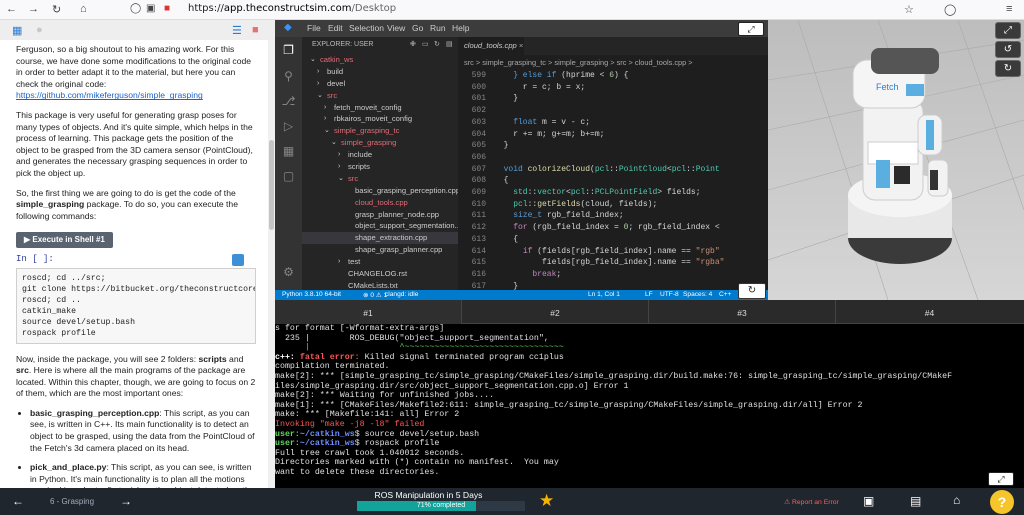 This screenshot has height=515, width=1024. Describe the element at coordinates (380, 119) in the screenshot. I see `tree-item: › rbkairos_moveit_config` at that location.